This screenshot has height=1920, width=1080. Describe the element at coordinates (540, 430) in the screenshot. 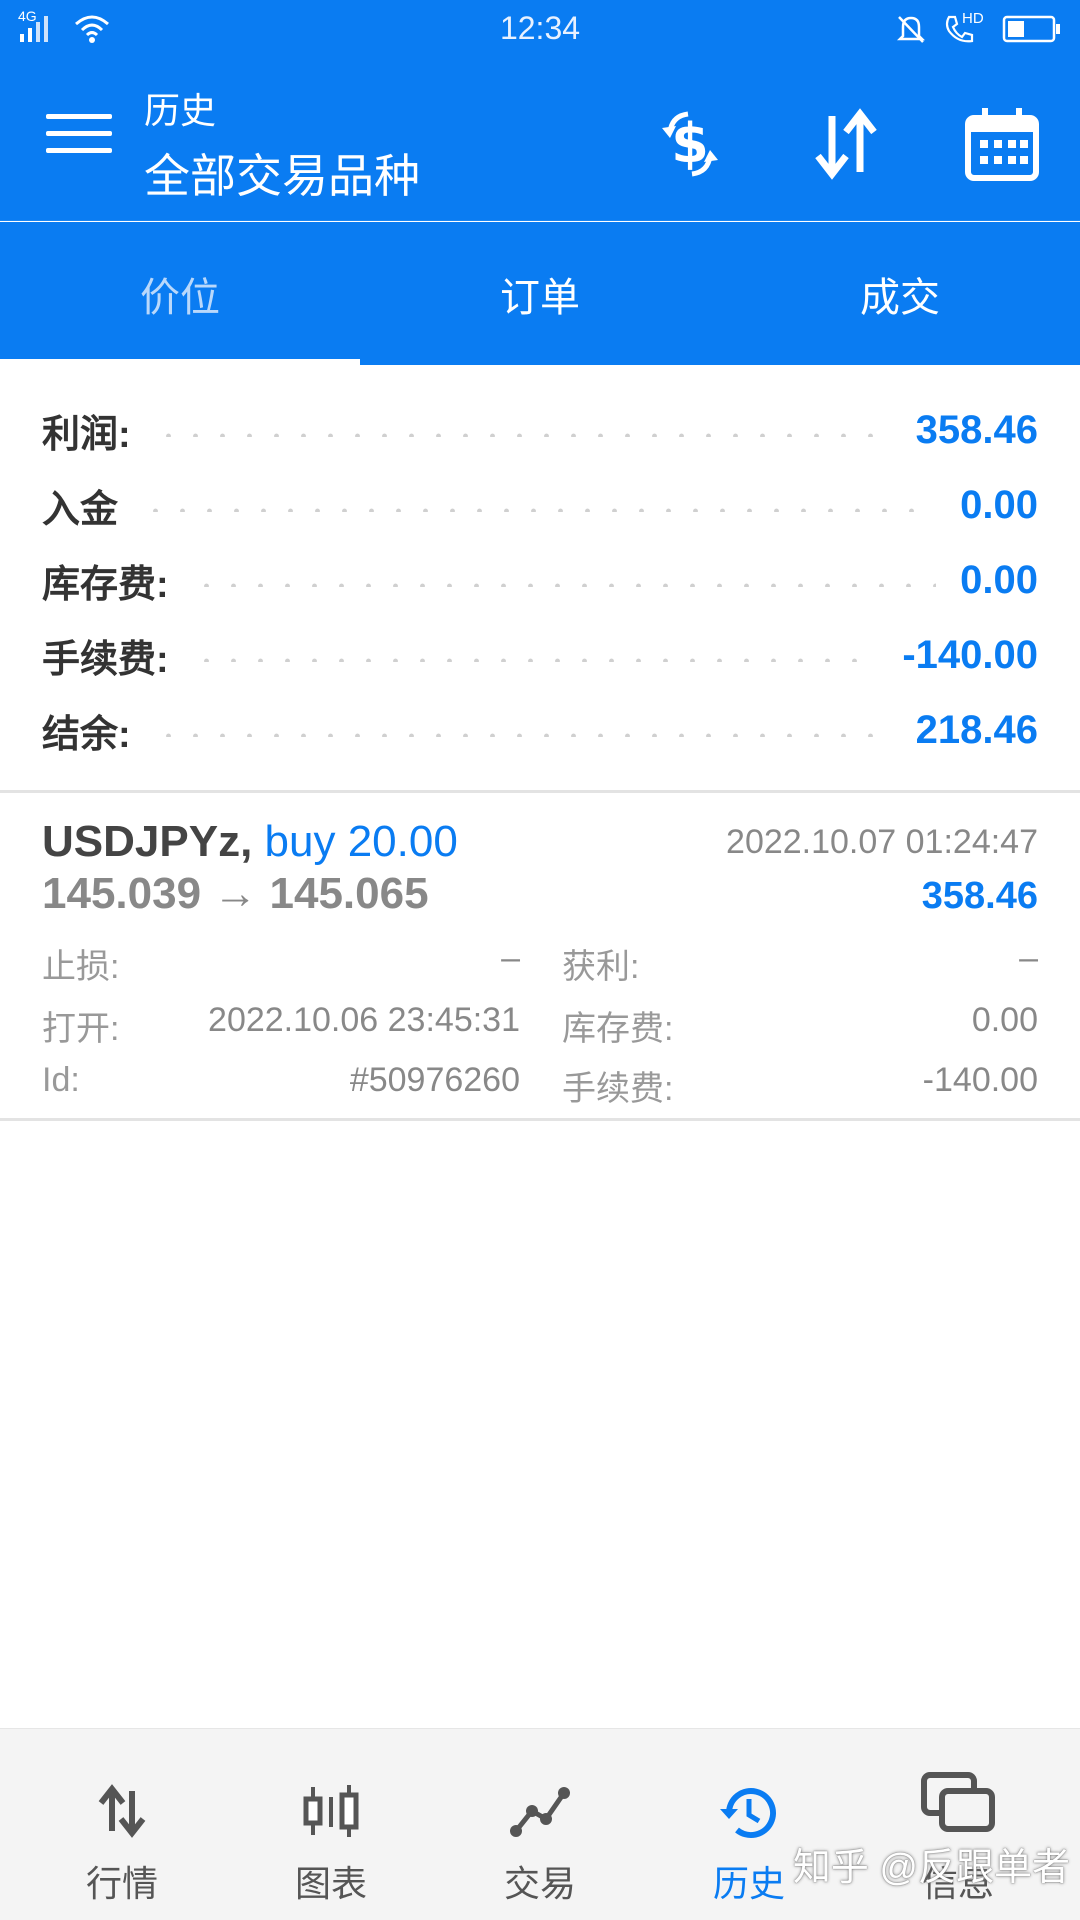

I see `summary-row-profit: 利润: 358.46` at that location.